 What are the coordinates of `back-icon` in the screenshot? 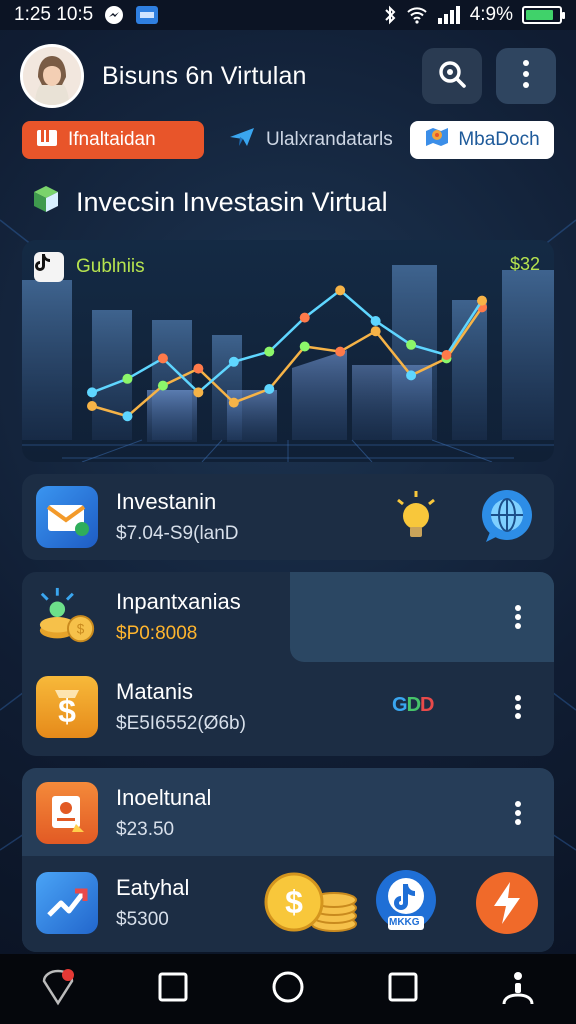 It's located at (58, 989).